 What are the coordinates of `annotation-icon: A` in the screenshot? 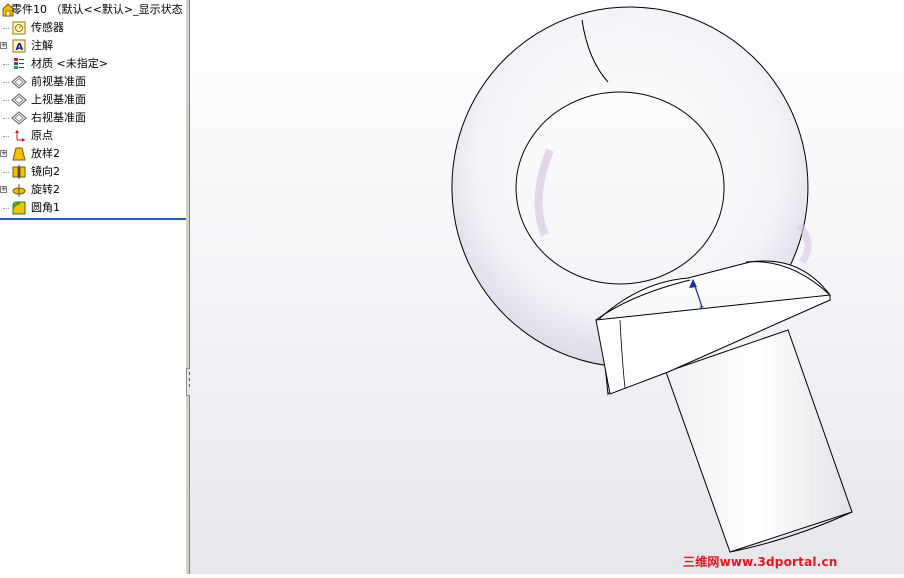 It's located at (19, 46).